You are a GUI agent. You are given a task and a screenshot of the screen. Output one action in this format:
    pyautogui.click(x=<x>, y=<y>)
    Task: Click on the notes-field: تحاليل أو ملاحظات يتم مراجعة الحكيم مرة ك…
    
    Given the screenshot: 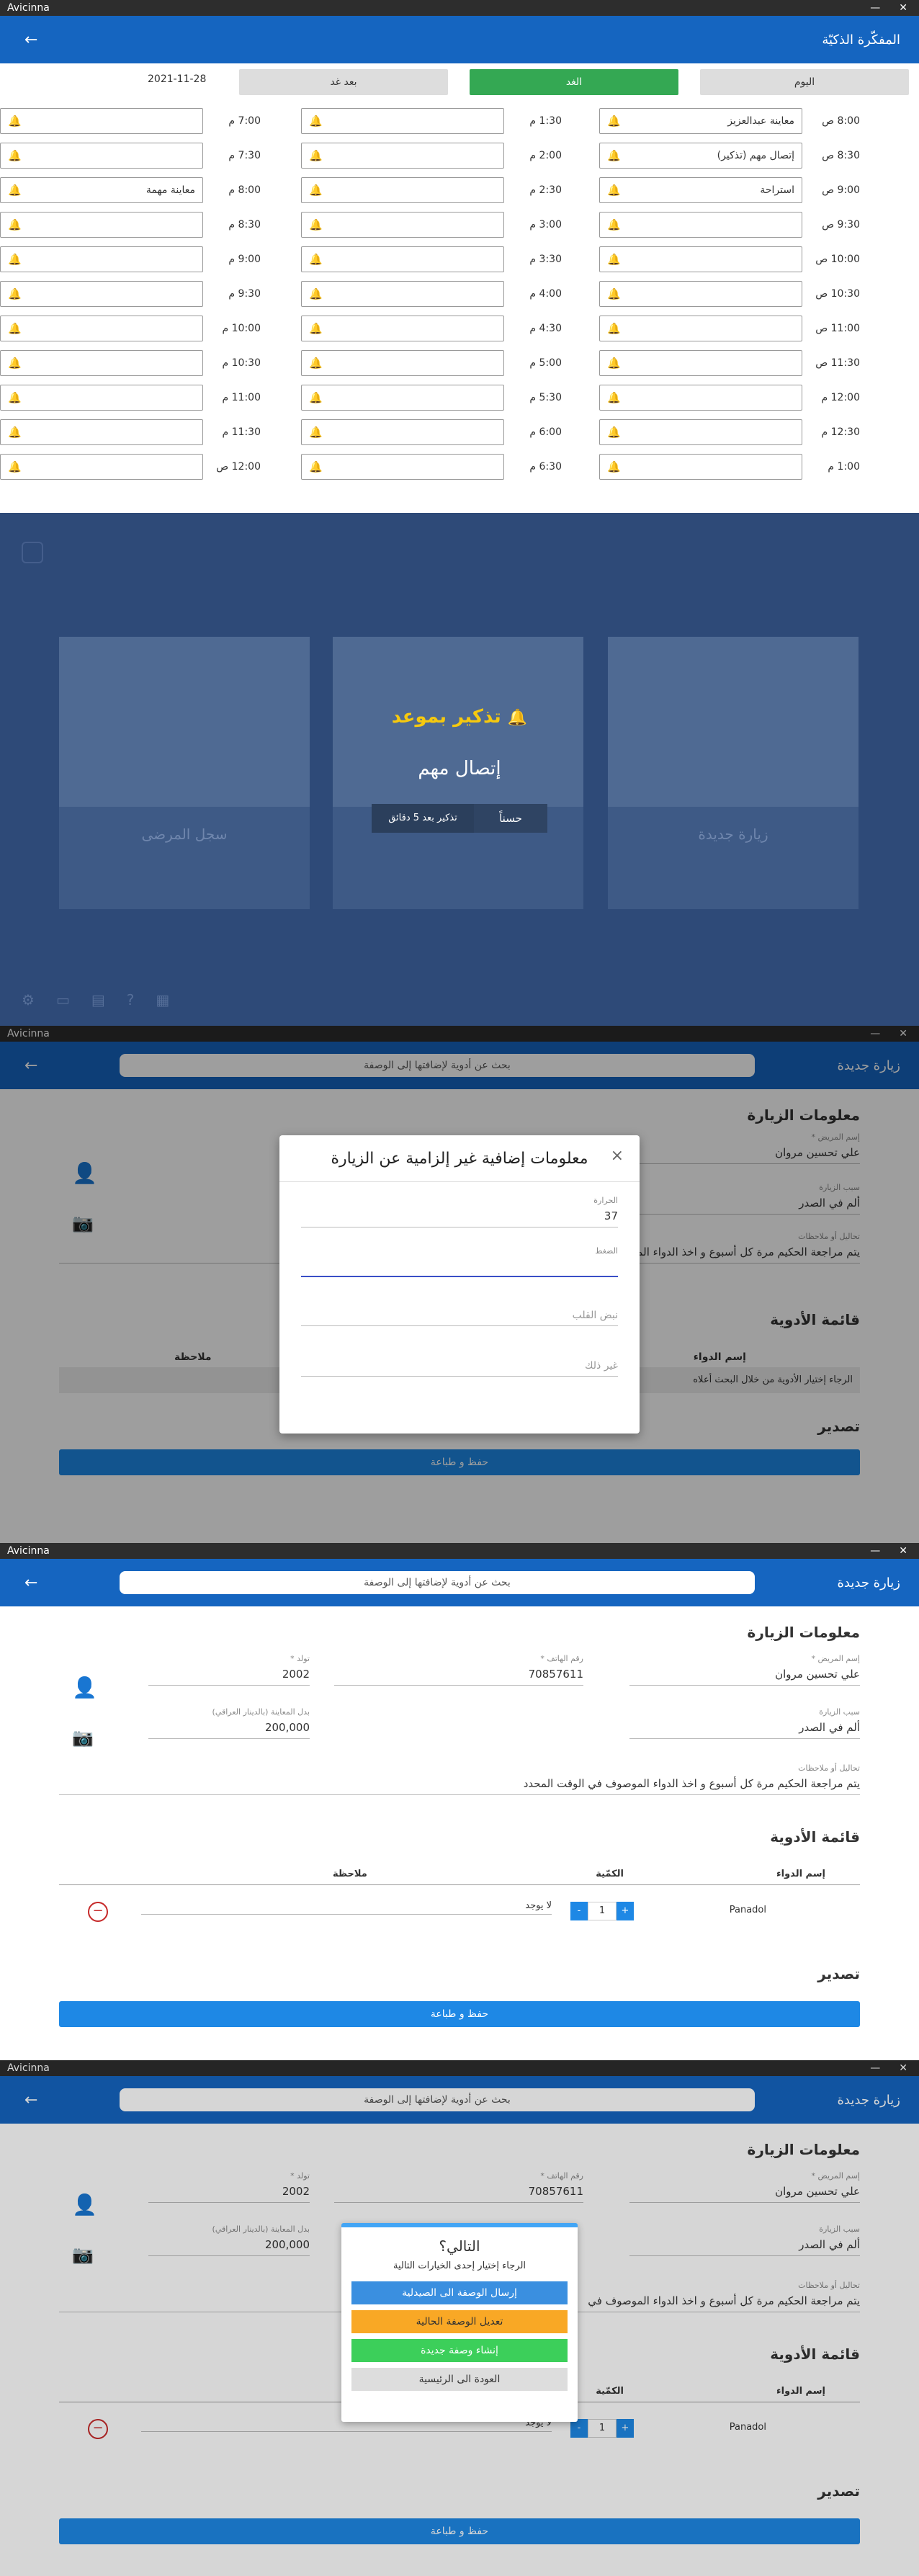 What is the action you would take?
    pyautogui.click(x=459, y=1779)
    